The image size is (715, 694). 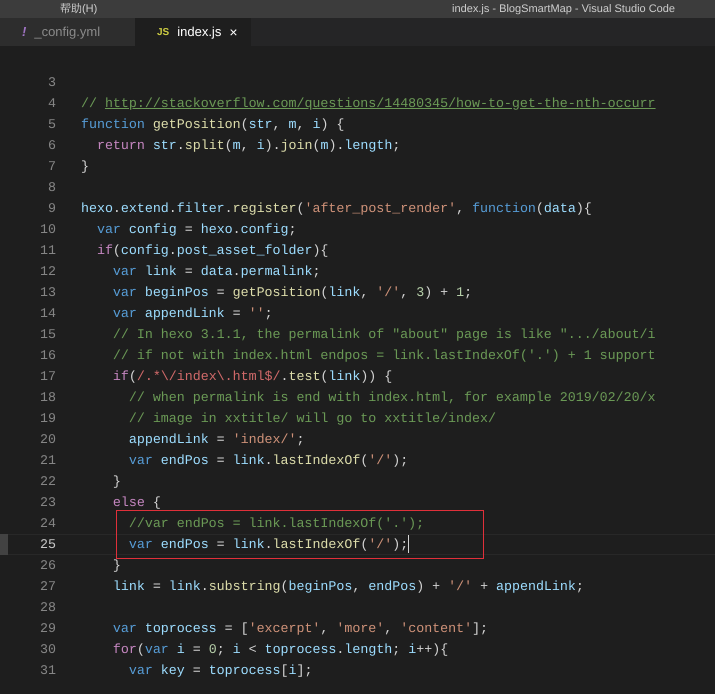 I want to click on code-line: // http://stackoverflow.com/questions/14480345/how-to-get-the-nth-occurr, so click(x=368, y=103).